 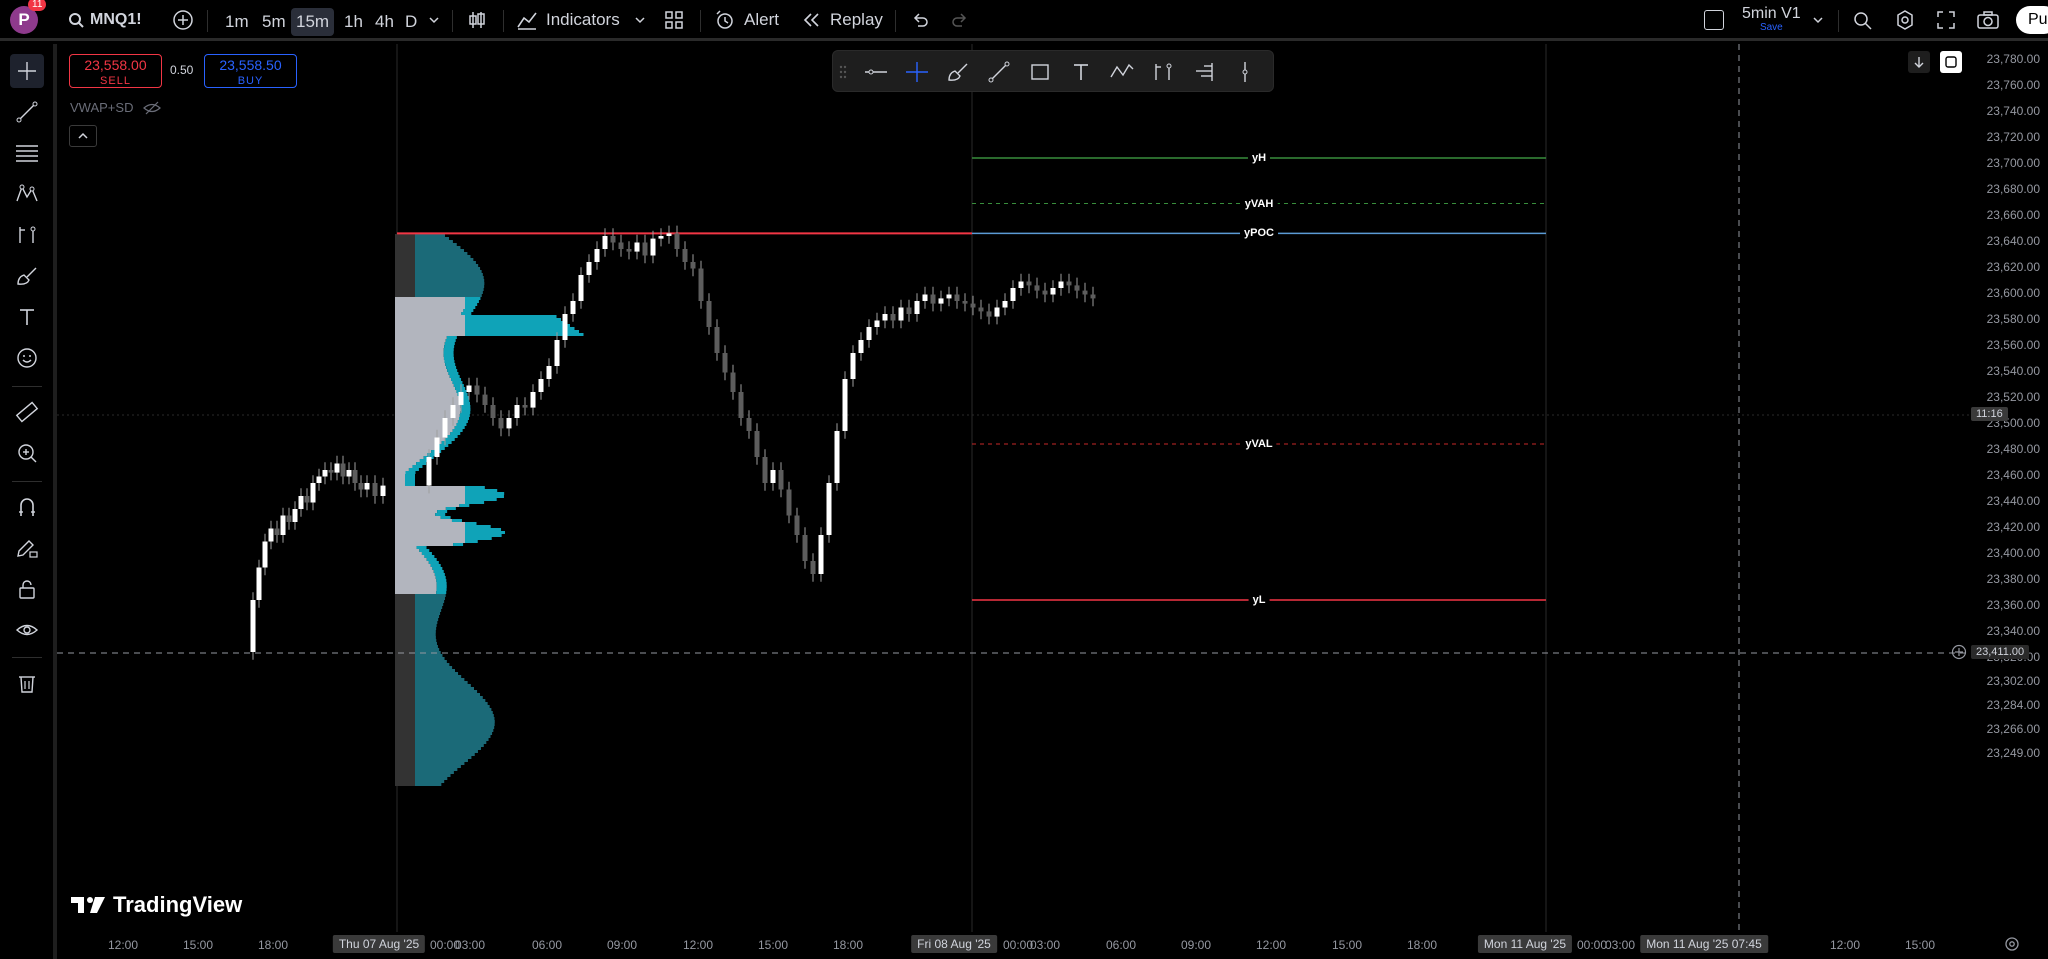 What do you see at coordinates (640, 20) in the screenshot?
I see `indicators-dropdown` at bounding box center [640, 20].